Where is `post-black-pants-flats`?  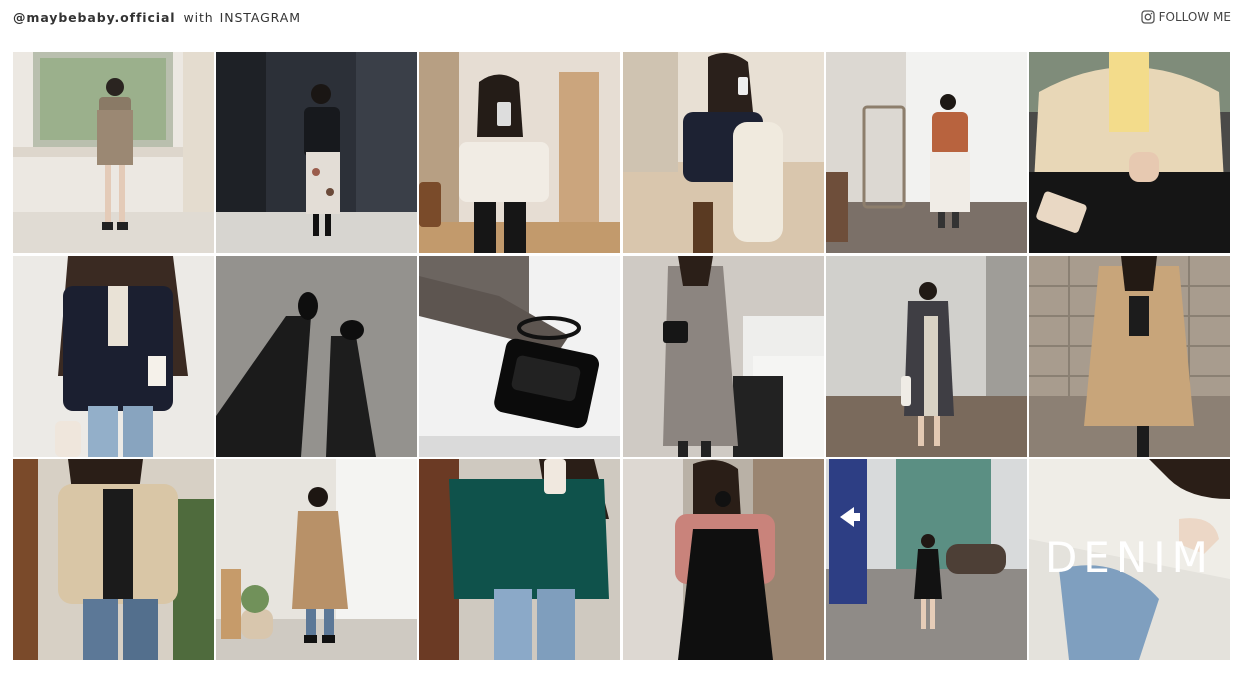
post-black-pants-flats is located at coordinates (317, 356).